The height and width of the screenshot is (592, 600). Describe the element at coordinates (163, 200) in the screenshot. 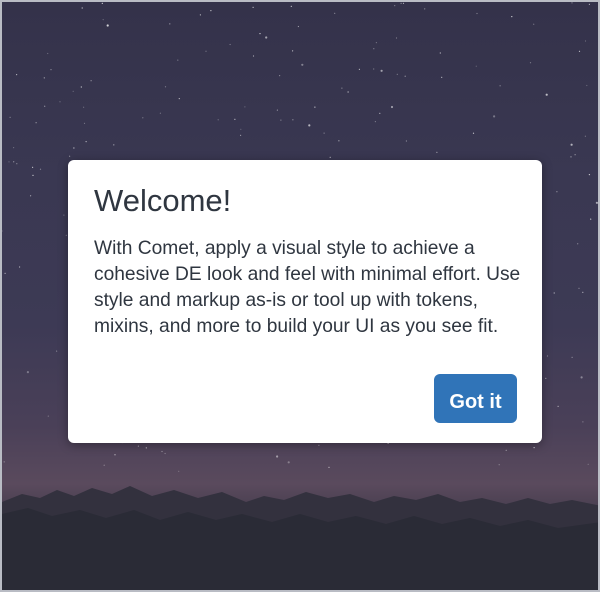

I see `dialog-title: Welcome!` at that location.